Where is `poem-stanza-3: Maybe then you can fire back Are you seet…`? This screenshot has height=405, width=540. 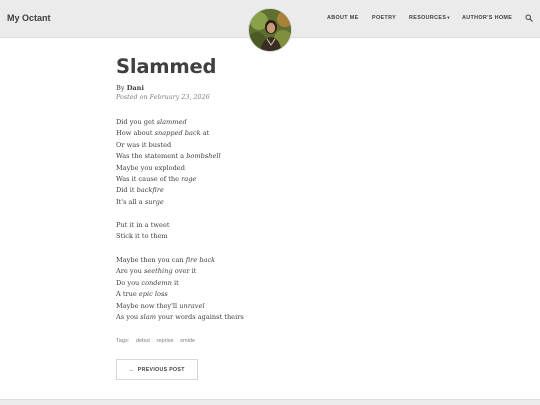 poem-stanza-3: Maybe then you can fire back Are you seet… is located at coordinates (266, 289).